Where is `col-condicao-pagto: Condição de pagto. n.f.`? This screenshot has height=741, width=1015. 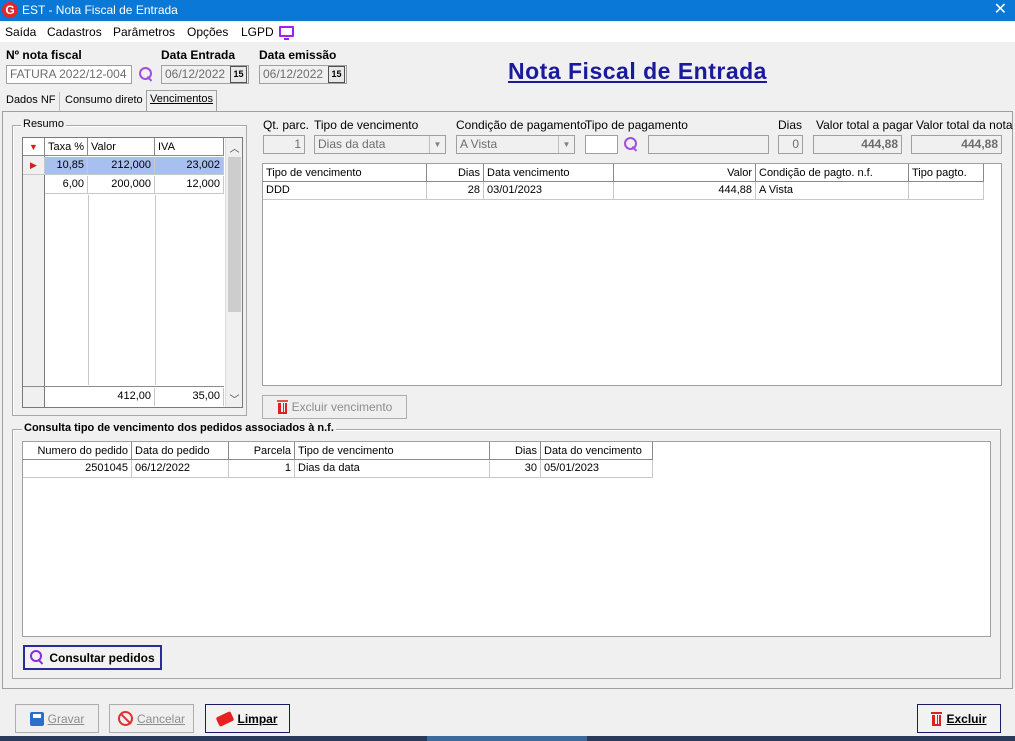 col-condicao-pagto: Condição de pagto. n.f. is located at coordinates (832, 173).